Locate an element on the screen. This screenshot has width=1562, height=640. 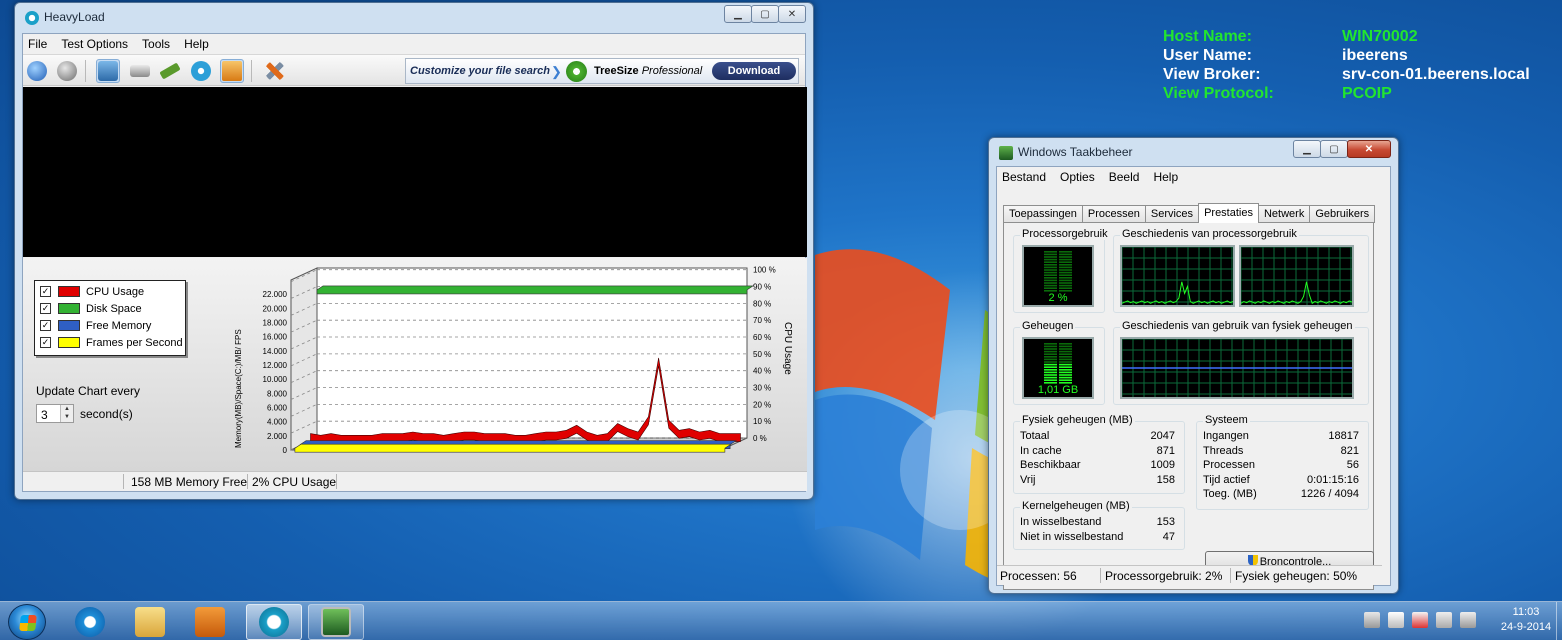
treesize-button is located at coordinates (201, 71).